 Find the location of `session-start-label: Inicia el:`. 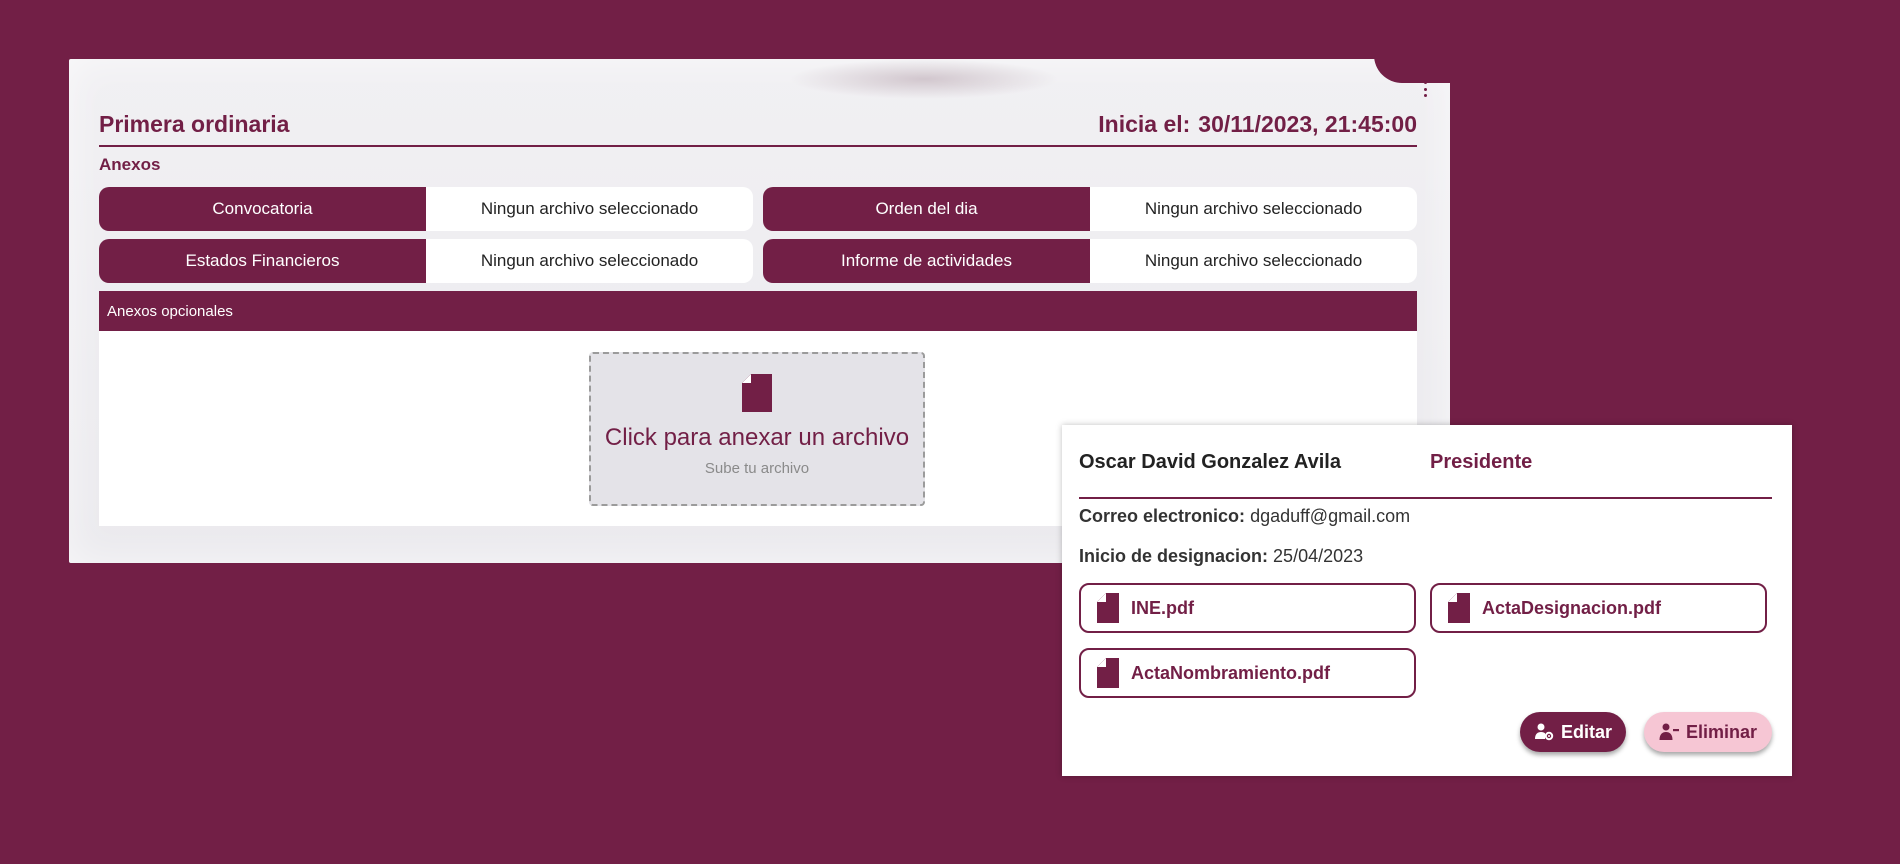

session-start-label: Inicia el: is located at coordinates (1144, 123).